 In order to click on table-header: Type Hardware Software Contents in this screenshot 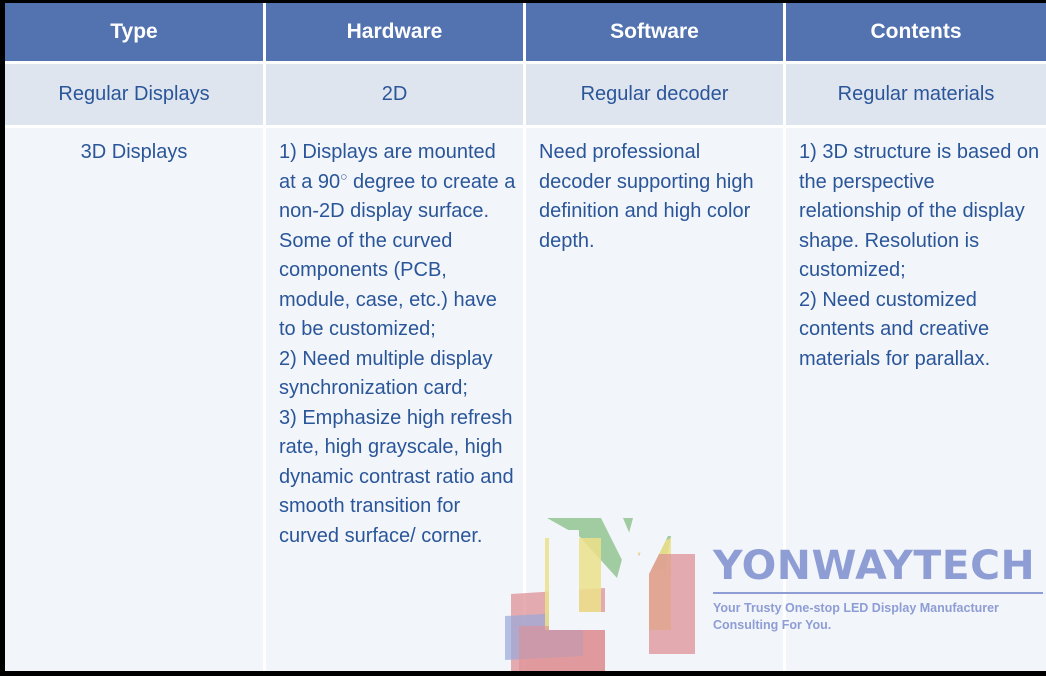, I will do `click(525, 33)`.